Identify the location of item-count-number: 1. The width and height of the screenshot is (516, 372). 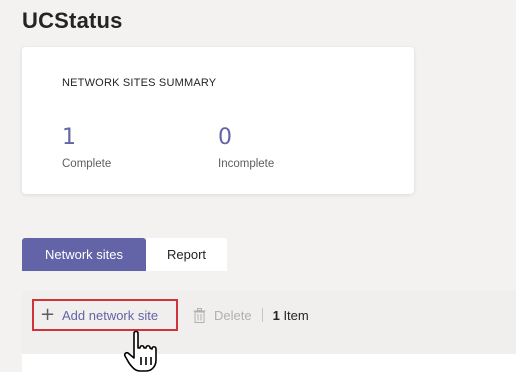
(276, 315).